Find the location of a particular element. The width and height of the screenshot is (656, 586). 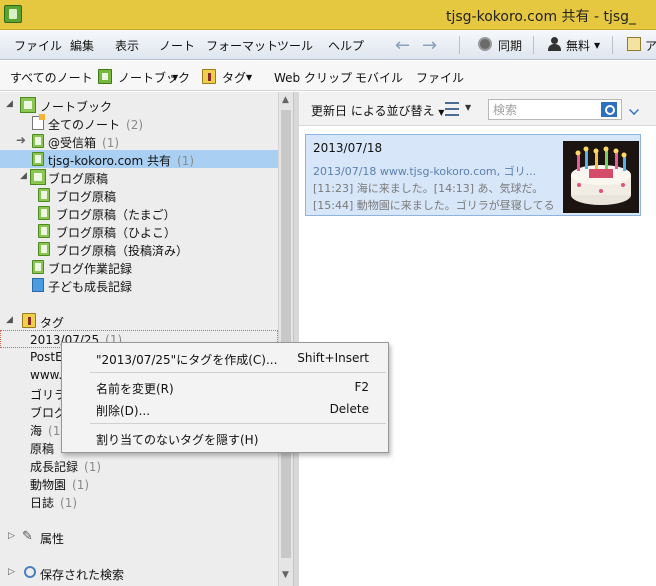

sidebar-item-blog-chick: ブログ原稿（ひよこ） is located at coordinates (139, 231).